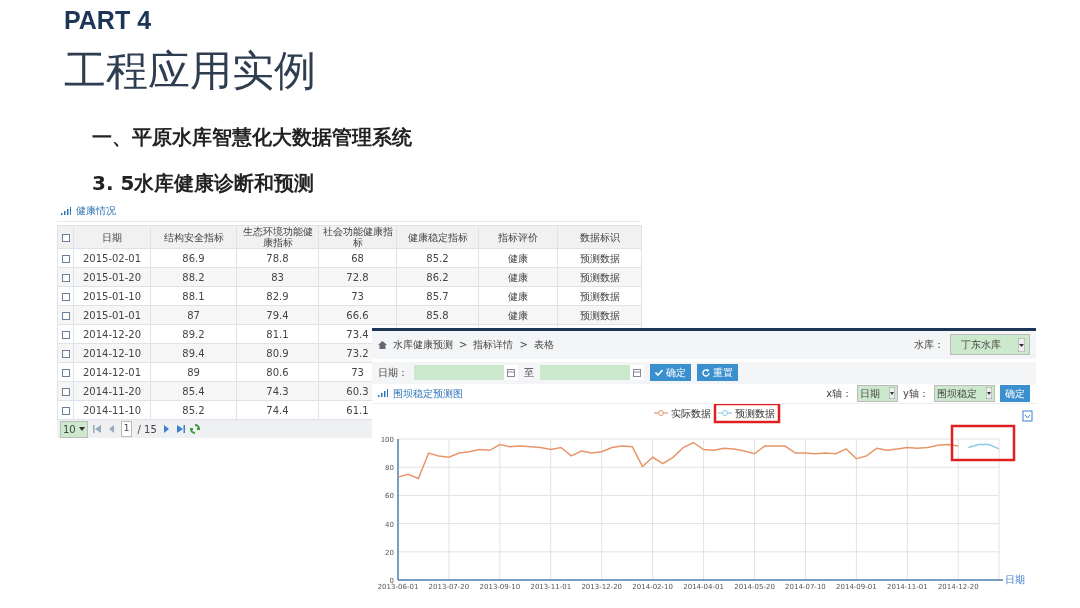 The width and height of the screenshot is (1080, 608). What do you see at coordinates (190, 71) in the screenshot?
I see `slide-title: 工程应用实例` at bounding box center [190, 71].